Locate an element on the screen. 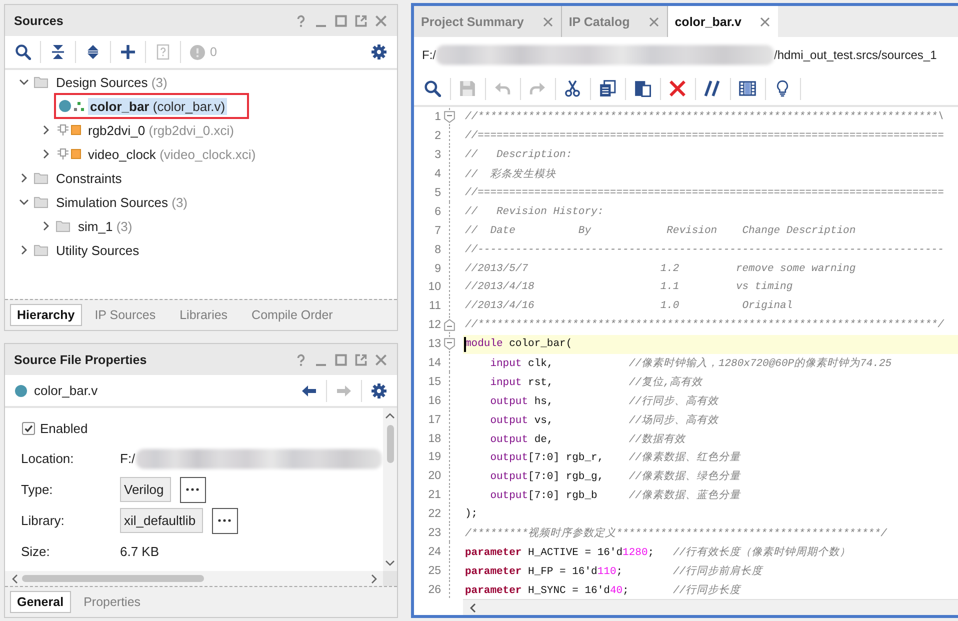 The image size is (958, 621). column-select-icon is located at coordinates (747, 88).